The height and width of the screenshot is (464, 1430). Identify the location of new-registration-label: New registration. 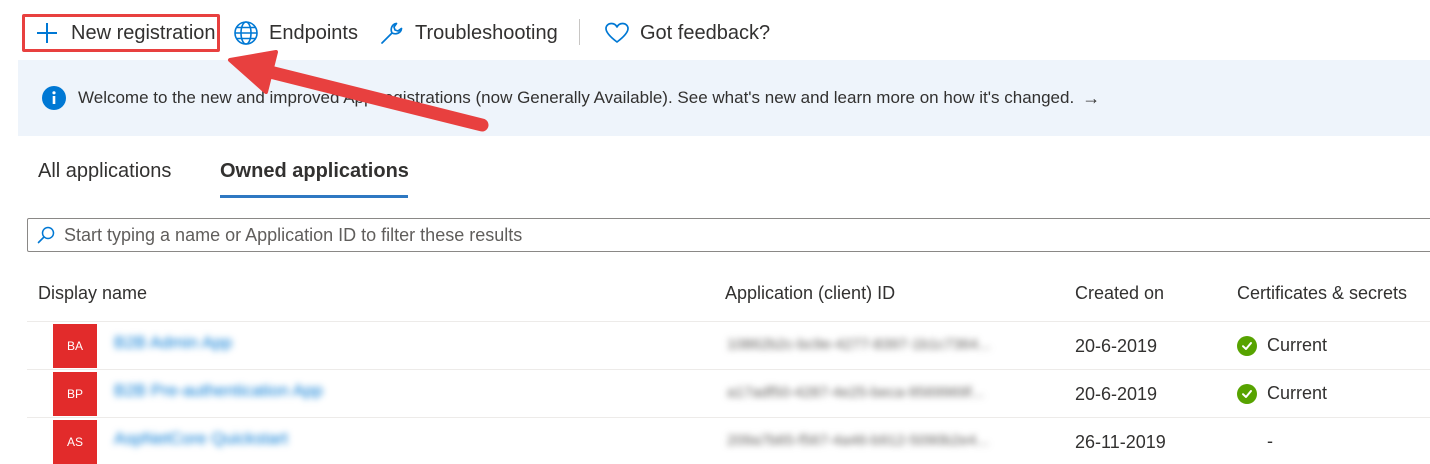
(143, 32).